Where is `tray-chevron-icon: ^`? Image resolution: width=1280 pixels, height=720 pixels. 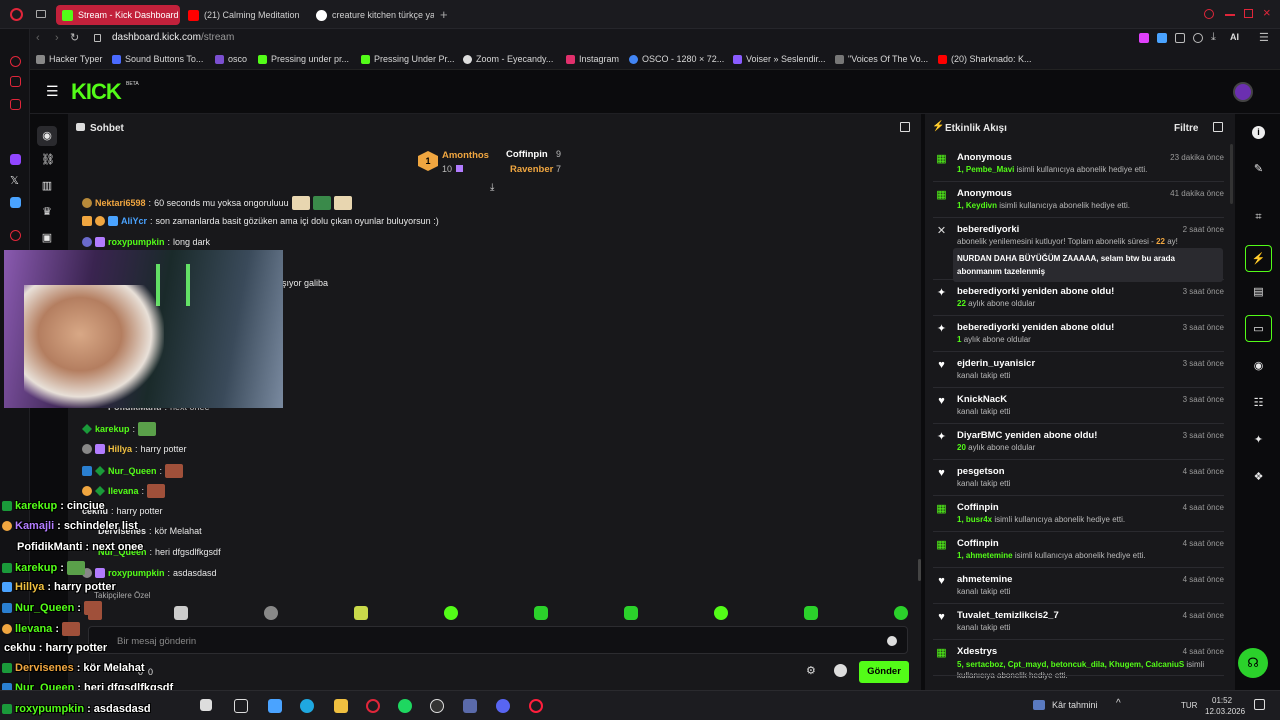 tray-chevron-icon: ^ is located at coordinates (1118, 703).